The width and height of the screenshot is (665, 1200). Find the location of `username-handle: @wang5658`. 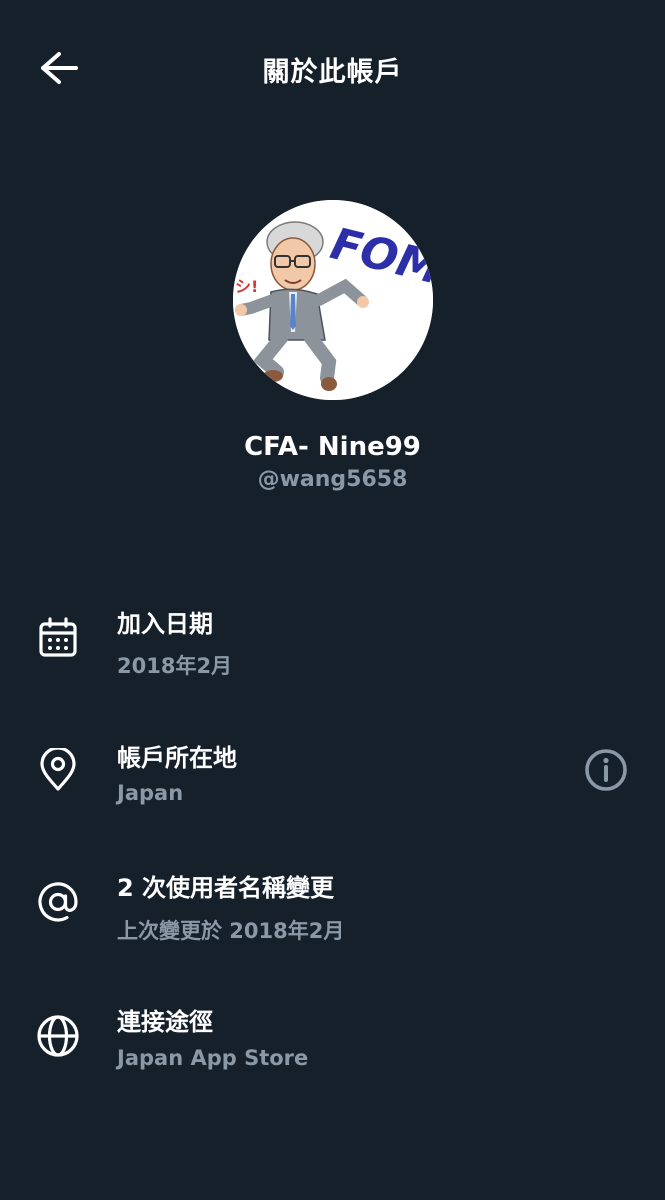

username-handle: @wang5658 is located at coordinates (332, 479).